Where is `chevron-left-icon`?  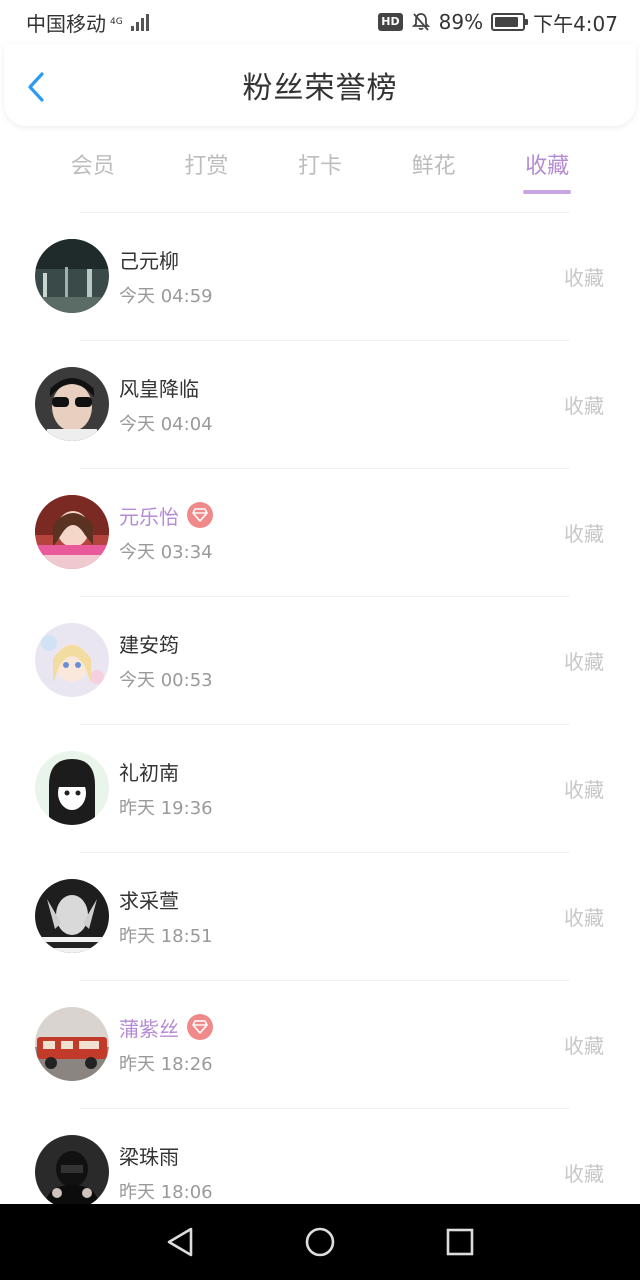
chevron-left-icon is located at coordinates (36, 87).